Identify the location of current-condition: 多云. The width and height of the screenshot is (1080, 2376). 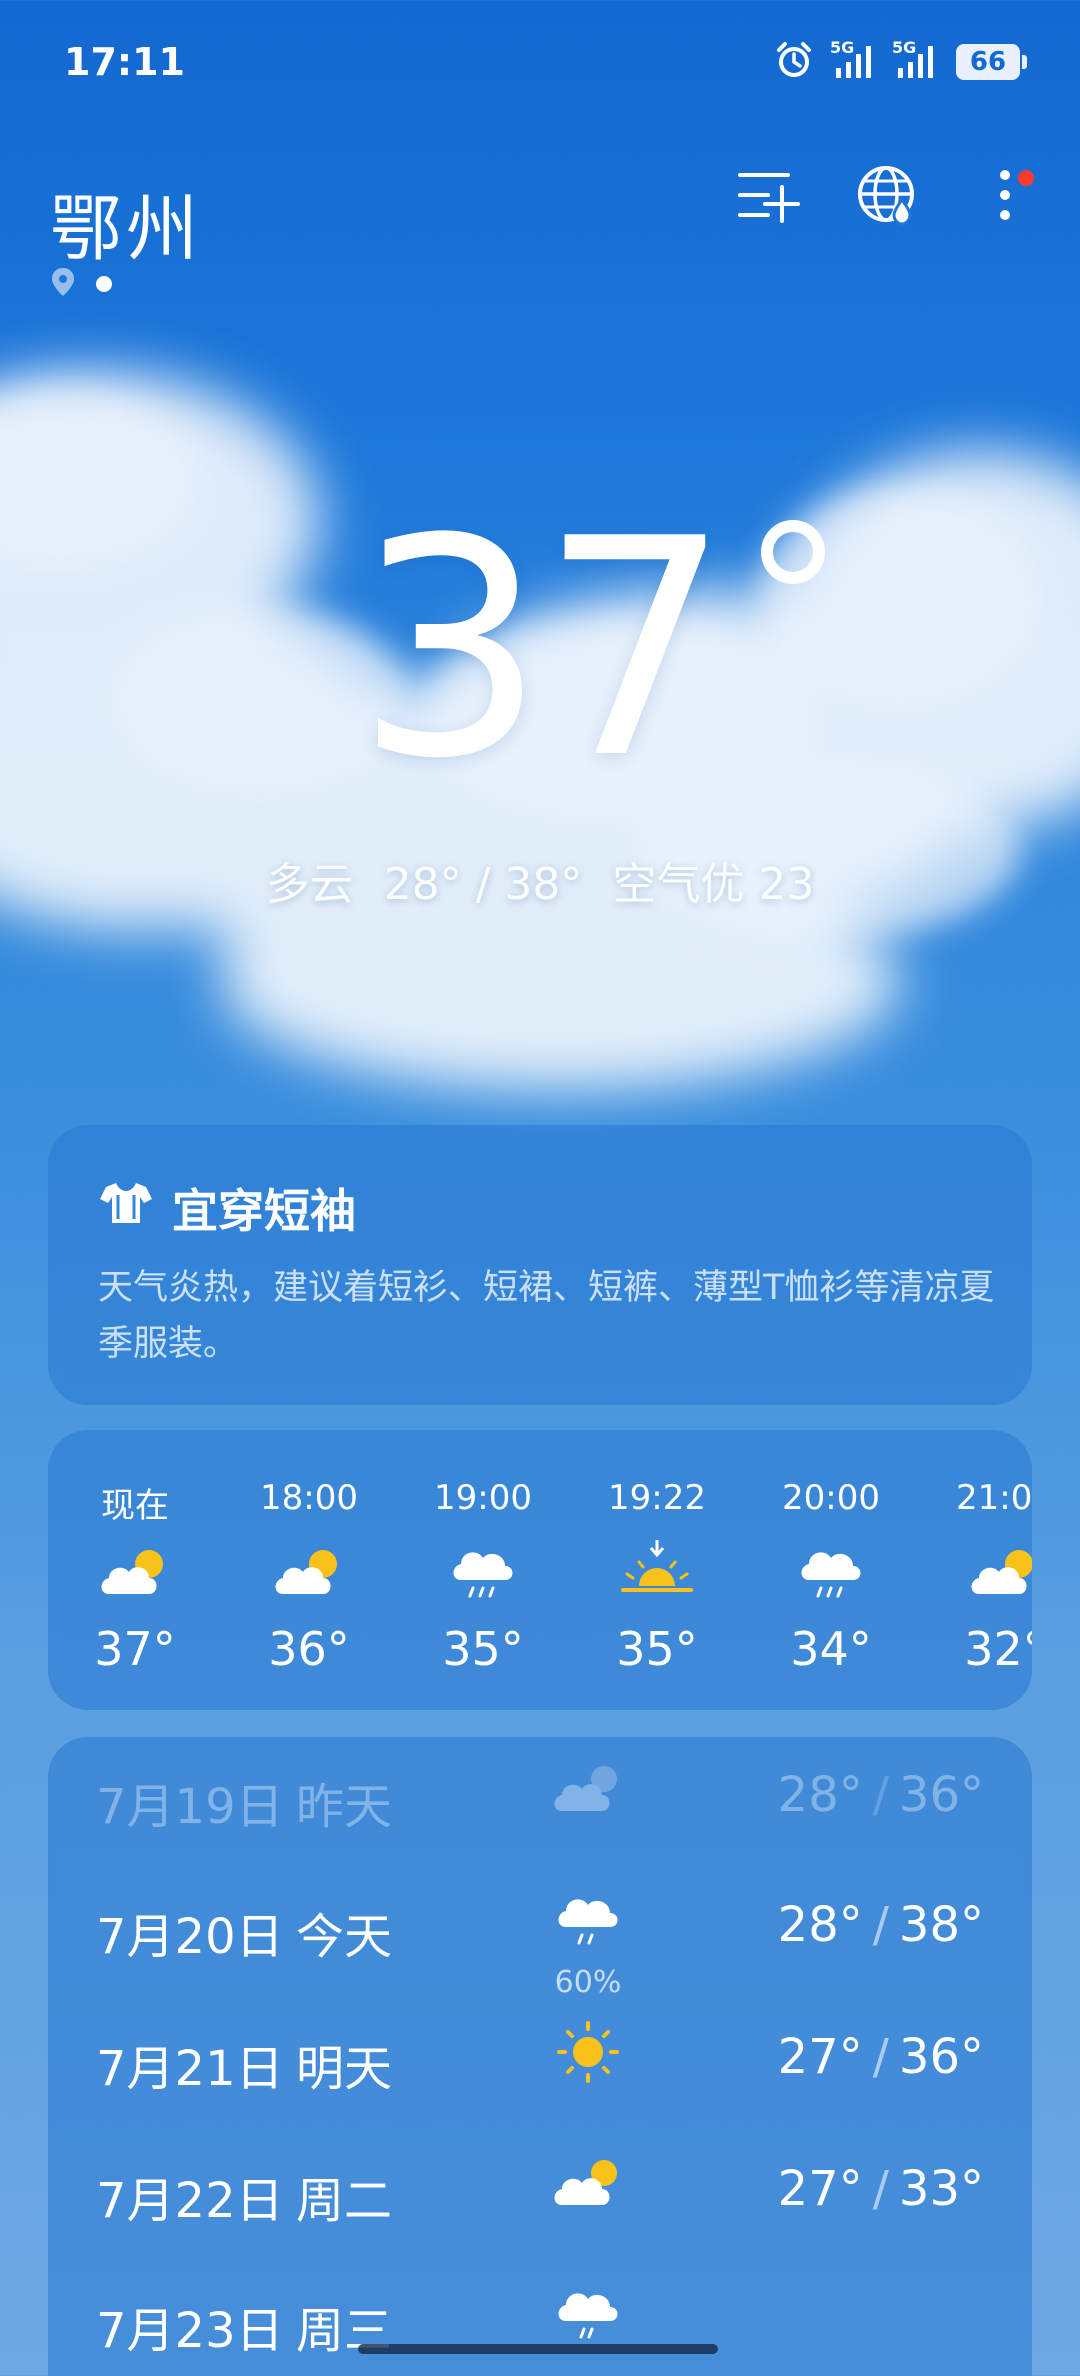
(309, 884).